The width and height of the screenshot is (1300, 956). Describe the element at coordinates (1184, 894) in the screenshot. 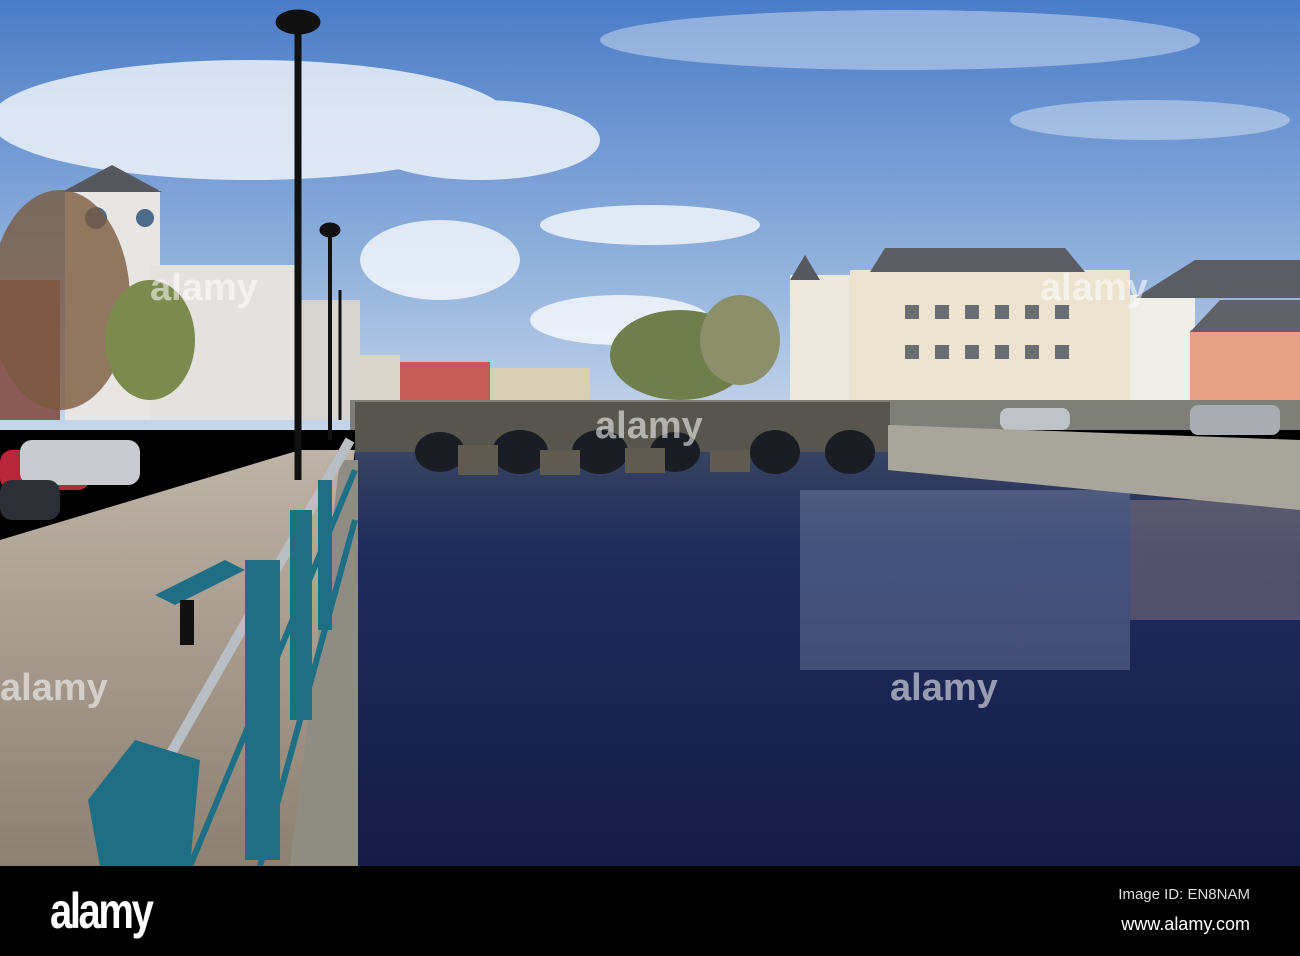

I see `image-id: Image ID: EN8NAM` at that location.